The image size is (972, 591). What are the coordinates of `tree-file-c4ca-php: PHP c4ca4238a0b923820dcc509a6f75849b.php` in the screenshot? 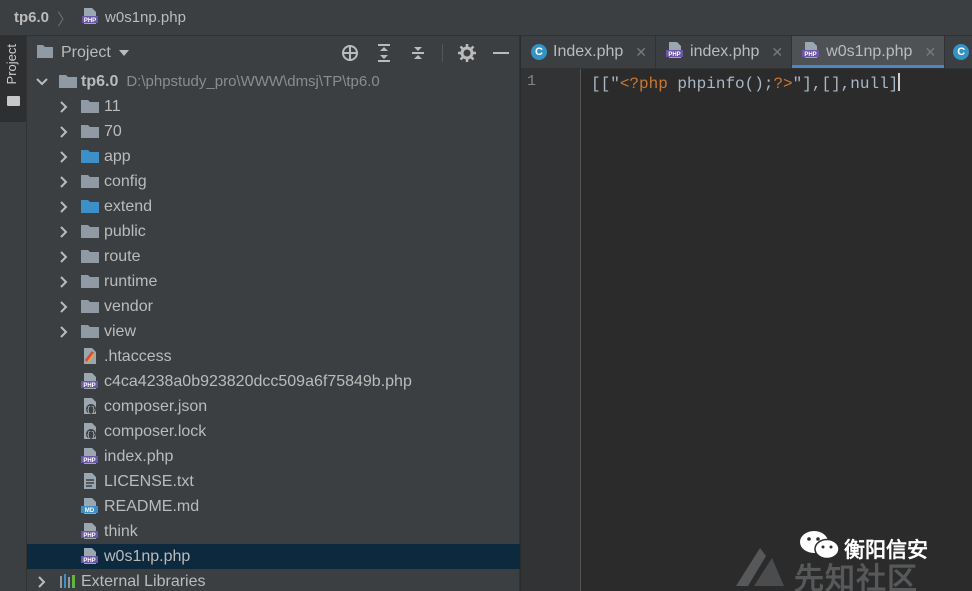 It's located at (273, 381).